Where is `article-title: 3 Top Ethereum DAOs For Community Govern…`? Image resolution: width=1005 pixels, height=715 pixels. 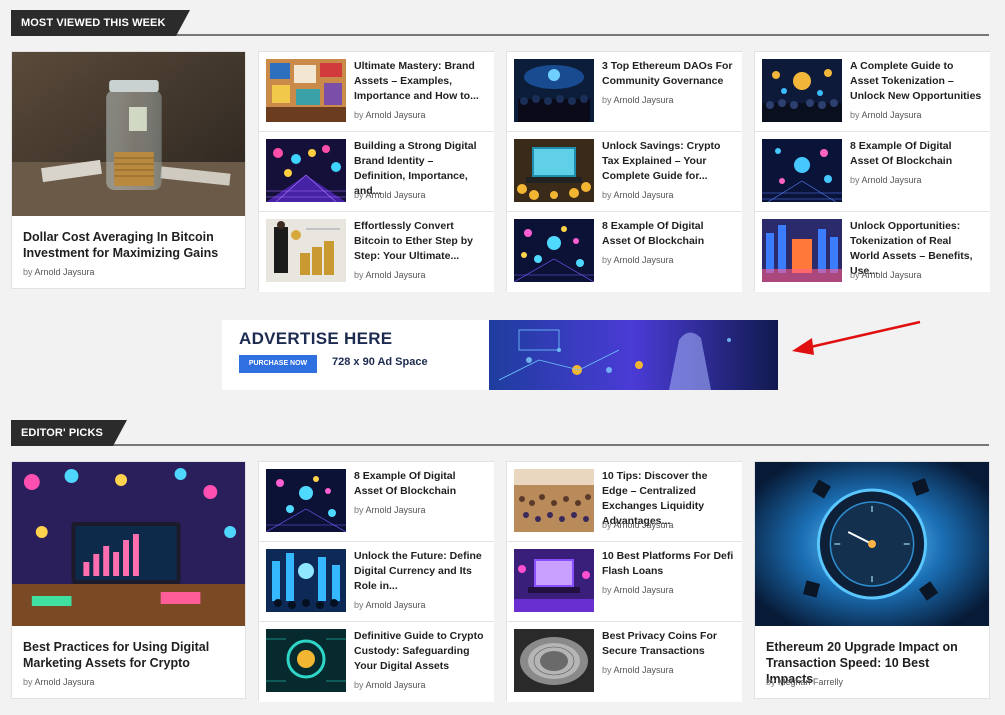
article-title: 3 Top Ethereum DAOs For Community Govern… is located at coordinates (668, 74).